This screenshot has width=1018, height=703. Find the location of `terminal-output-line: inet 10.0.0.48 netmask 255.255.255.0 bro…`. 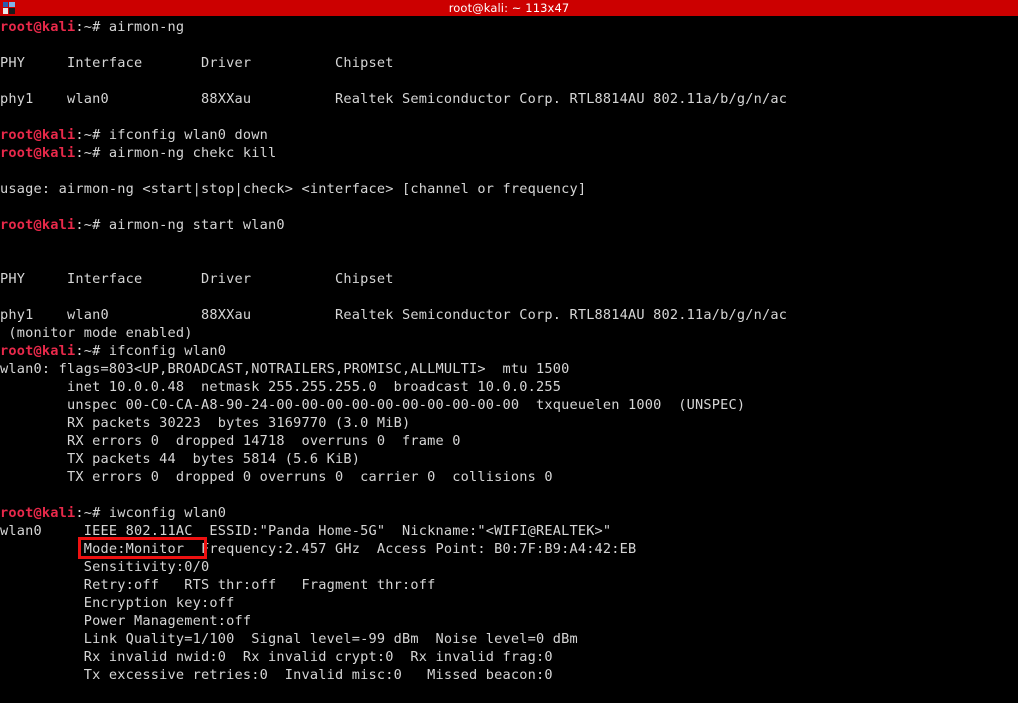

terminal-output-line: inet 10.0.0.48 netmask 255.255.255.0 bro… is located at coordinates (281, 387).